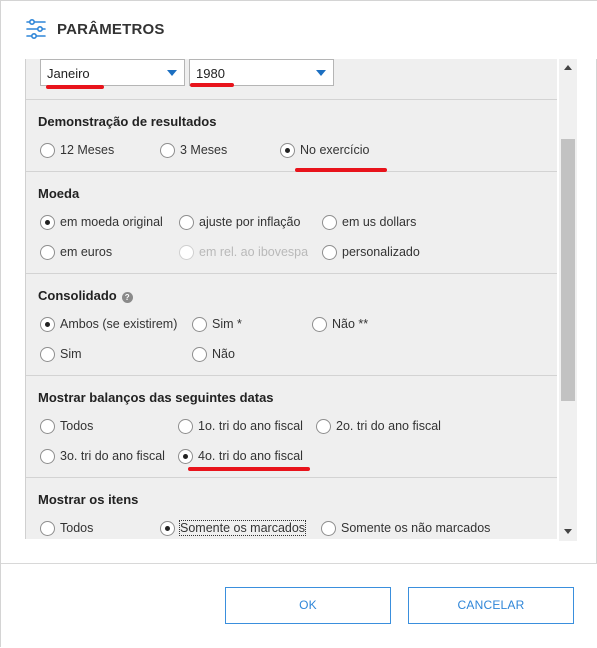  I want to click on balance-dates-title: Mostrar balanços das seguintes datas, so click(156, 397).